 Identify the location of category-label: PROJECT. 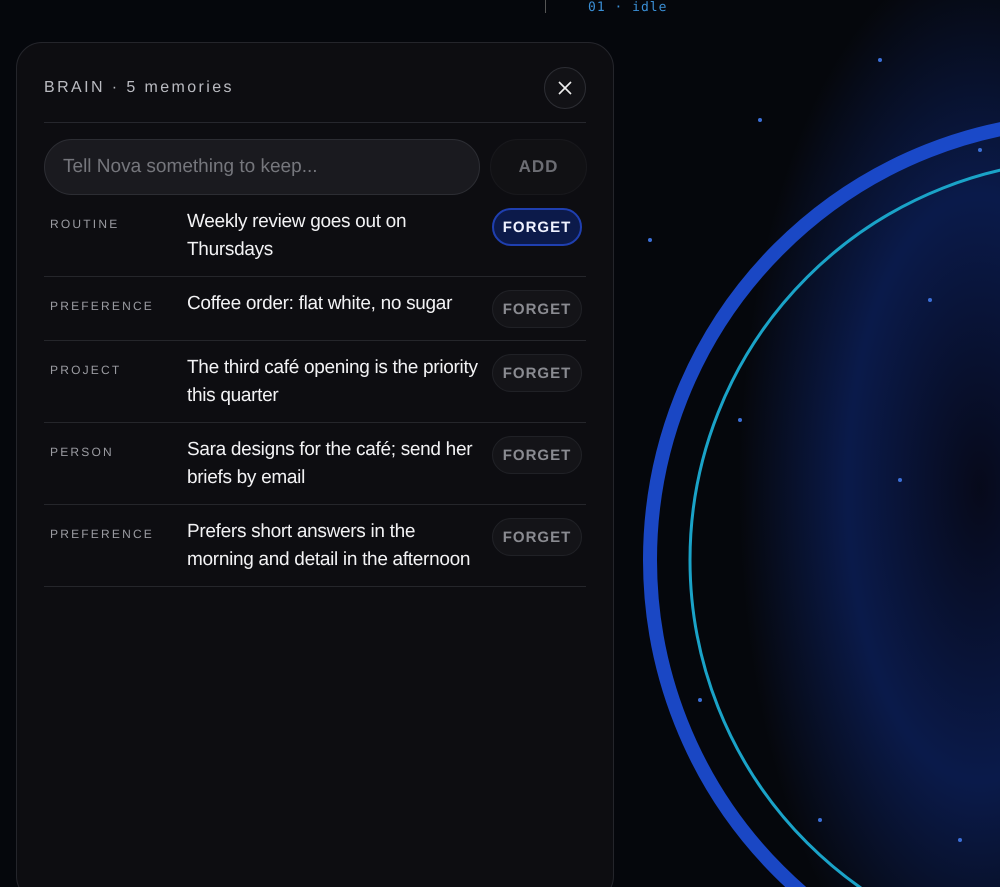
(85, 369).